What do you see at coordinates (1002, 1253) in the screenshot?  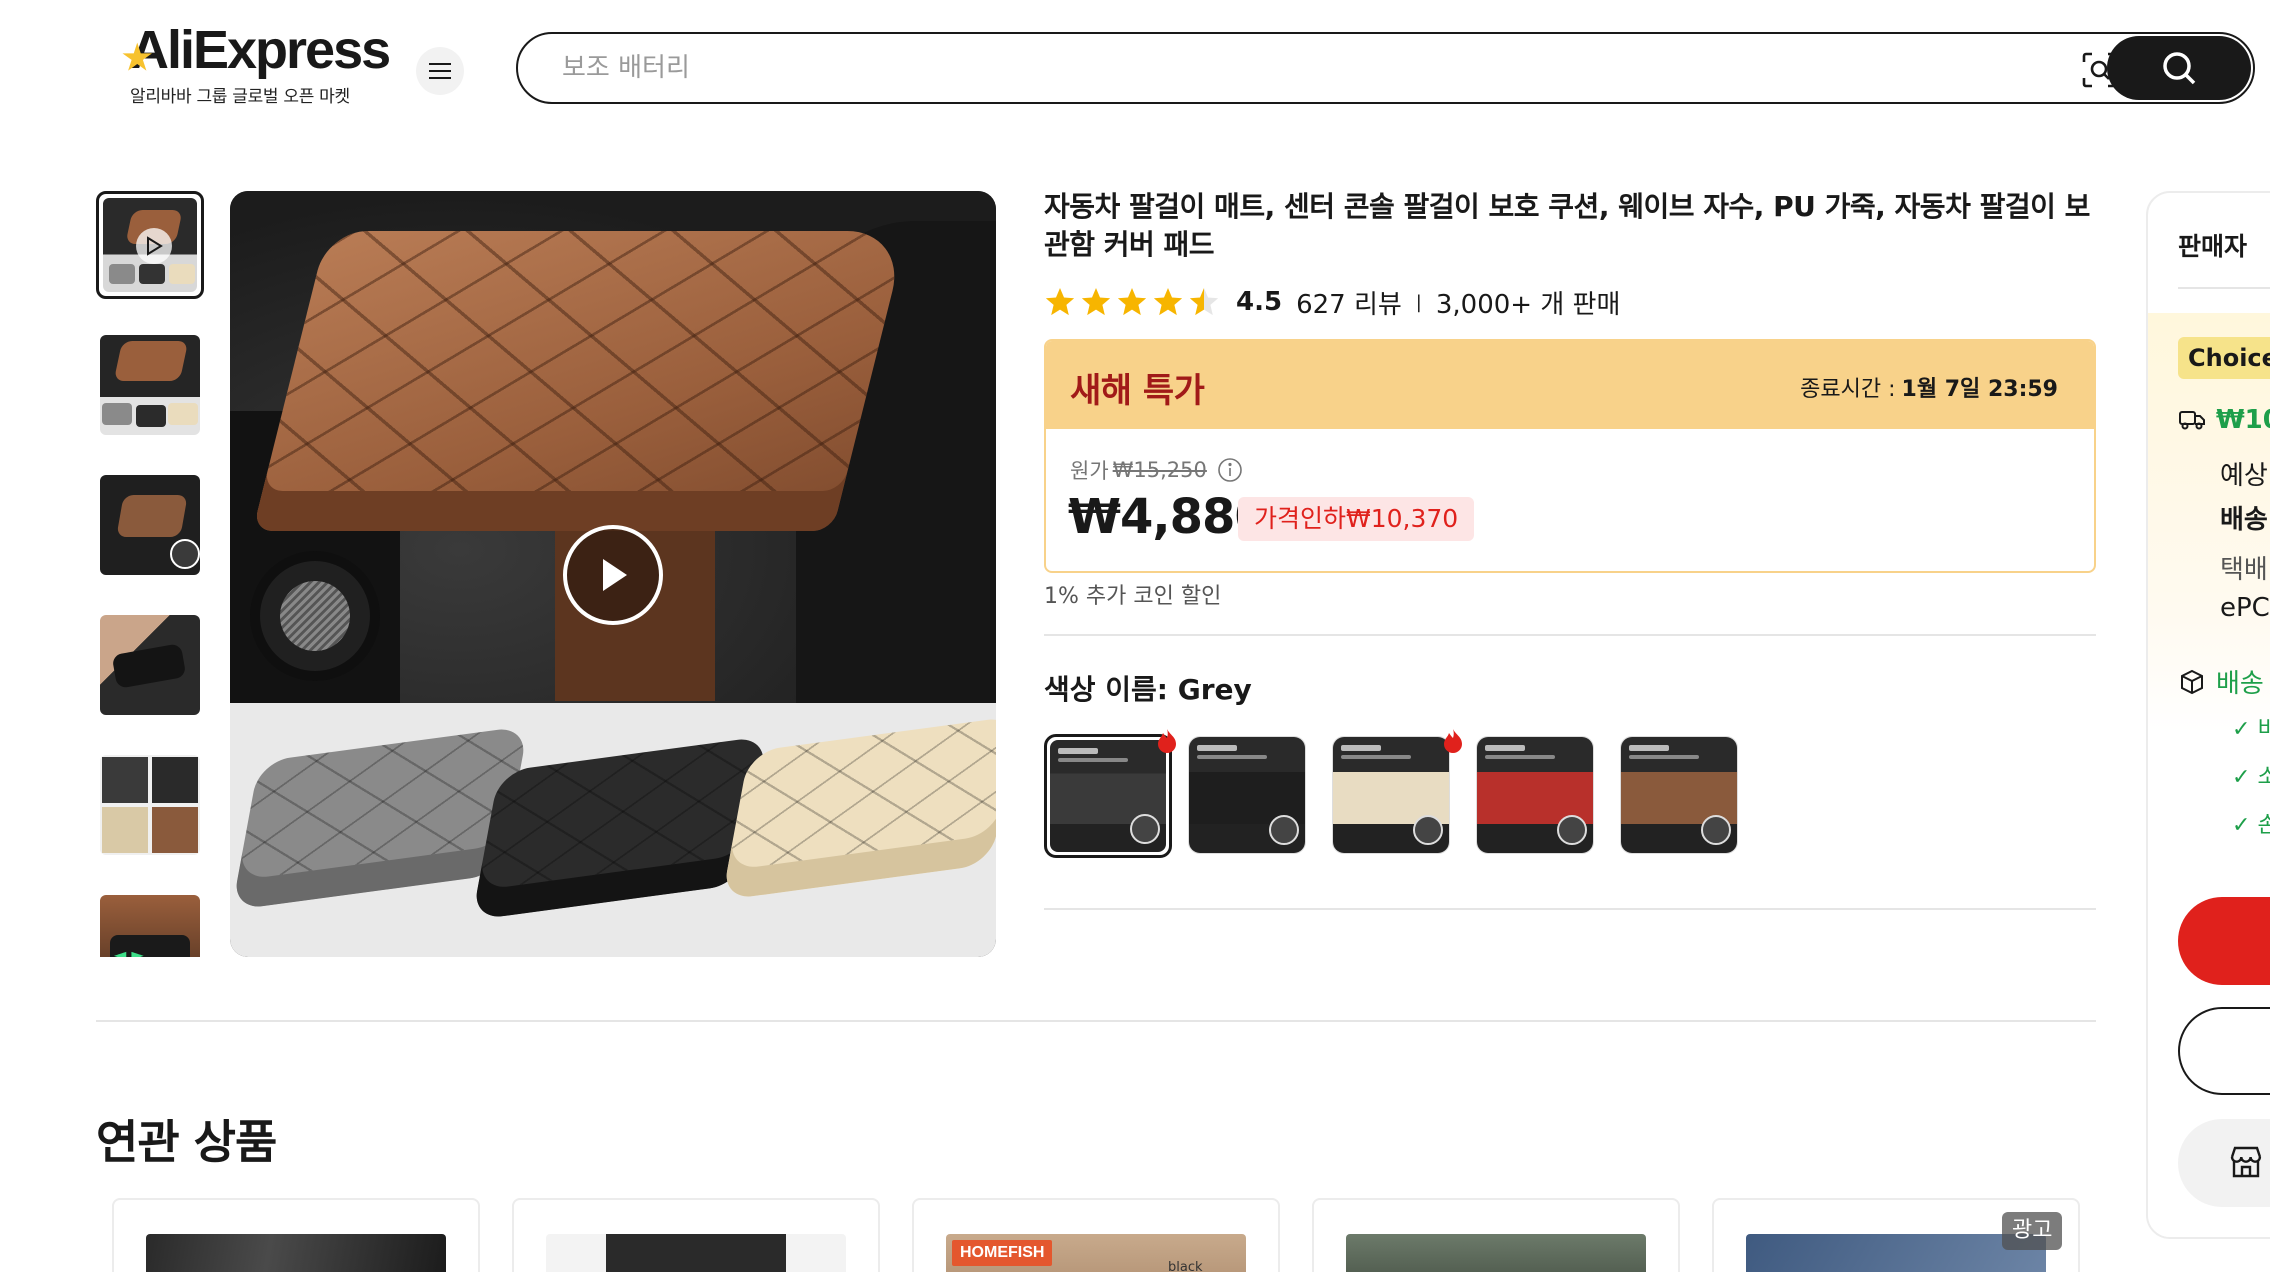 I see `brand-badge: HOMEFISH` at bounding box center [1002, 1253].